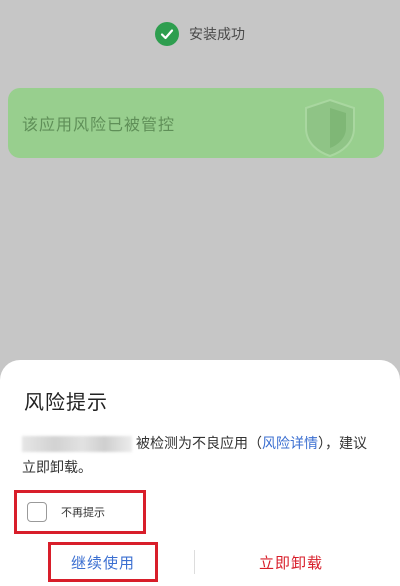  I want to click on dont-remind-label: 不再提示, so click(83, 512).